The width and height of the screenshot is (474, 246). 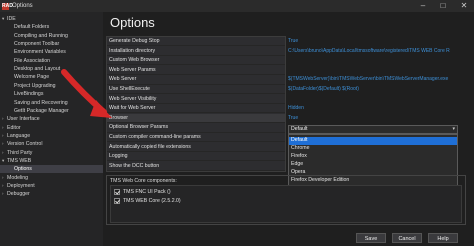 What do you see at coordinates (23, 169) in the screenshot?
I see `tree-item-label: Options` at bounding box center [23, 169].